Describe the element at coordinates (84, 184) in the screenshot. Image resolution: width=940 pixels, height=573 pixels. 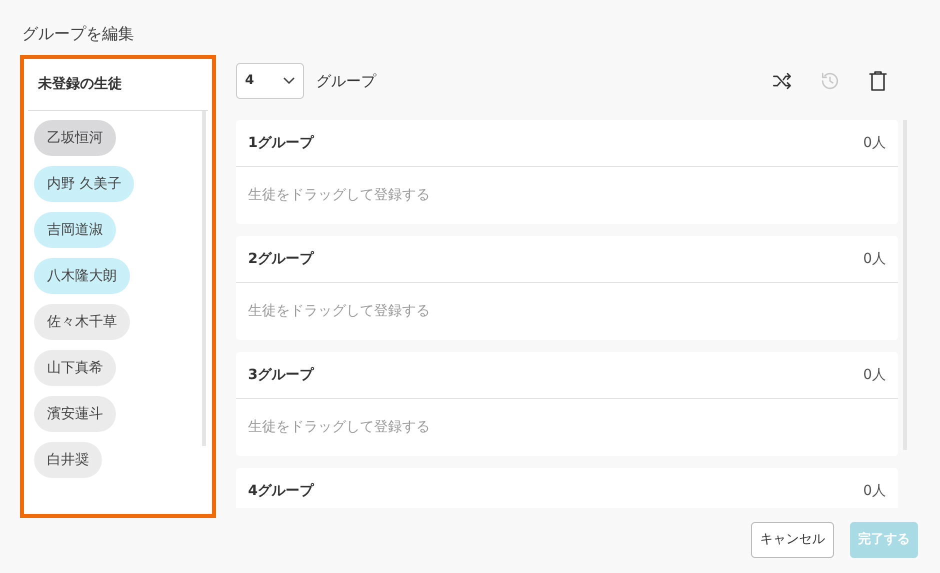
I see `student-chip: 内野 久美子` at that location.